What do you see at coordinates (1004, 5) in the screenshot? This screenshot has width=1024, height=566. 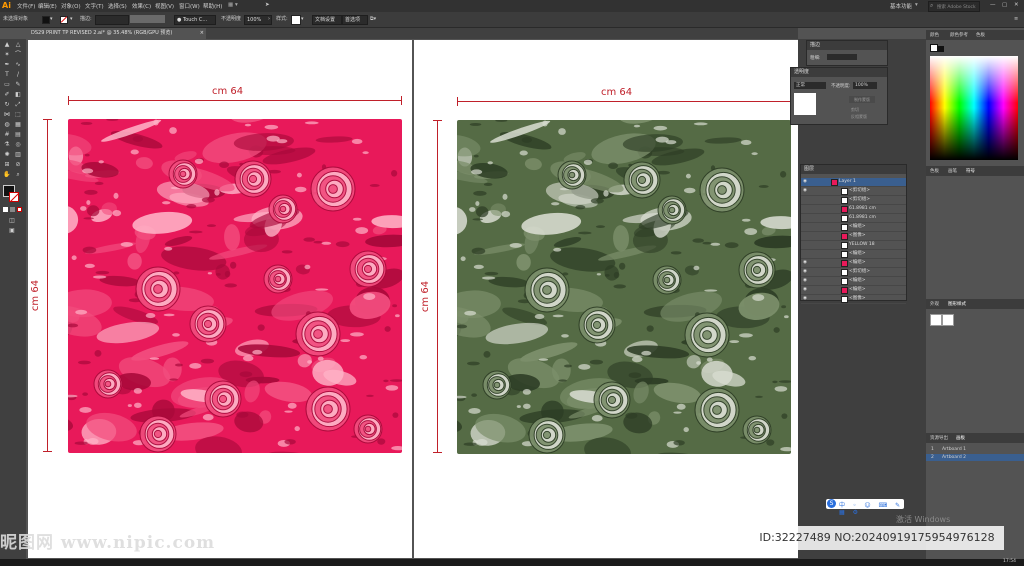 I see `maximize-icon: ▢` at bounding box center [1004, 5].